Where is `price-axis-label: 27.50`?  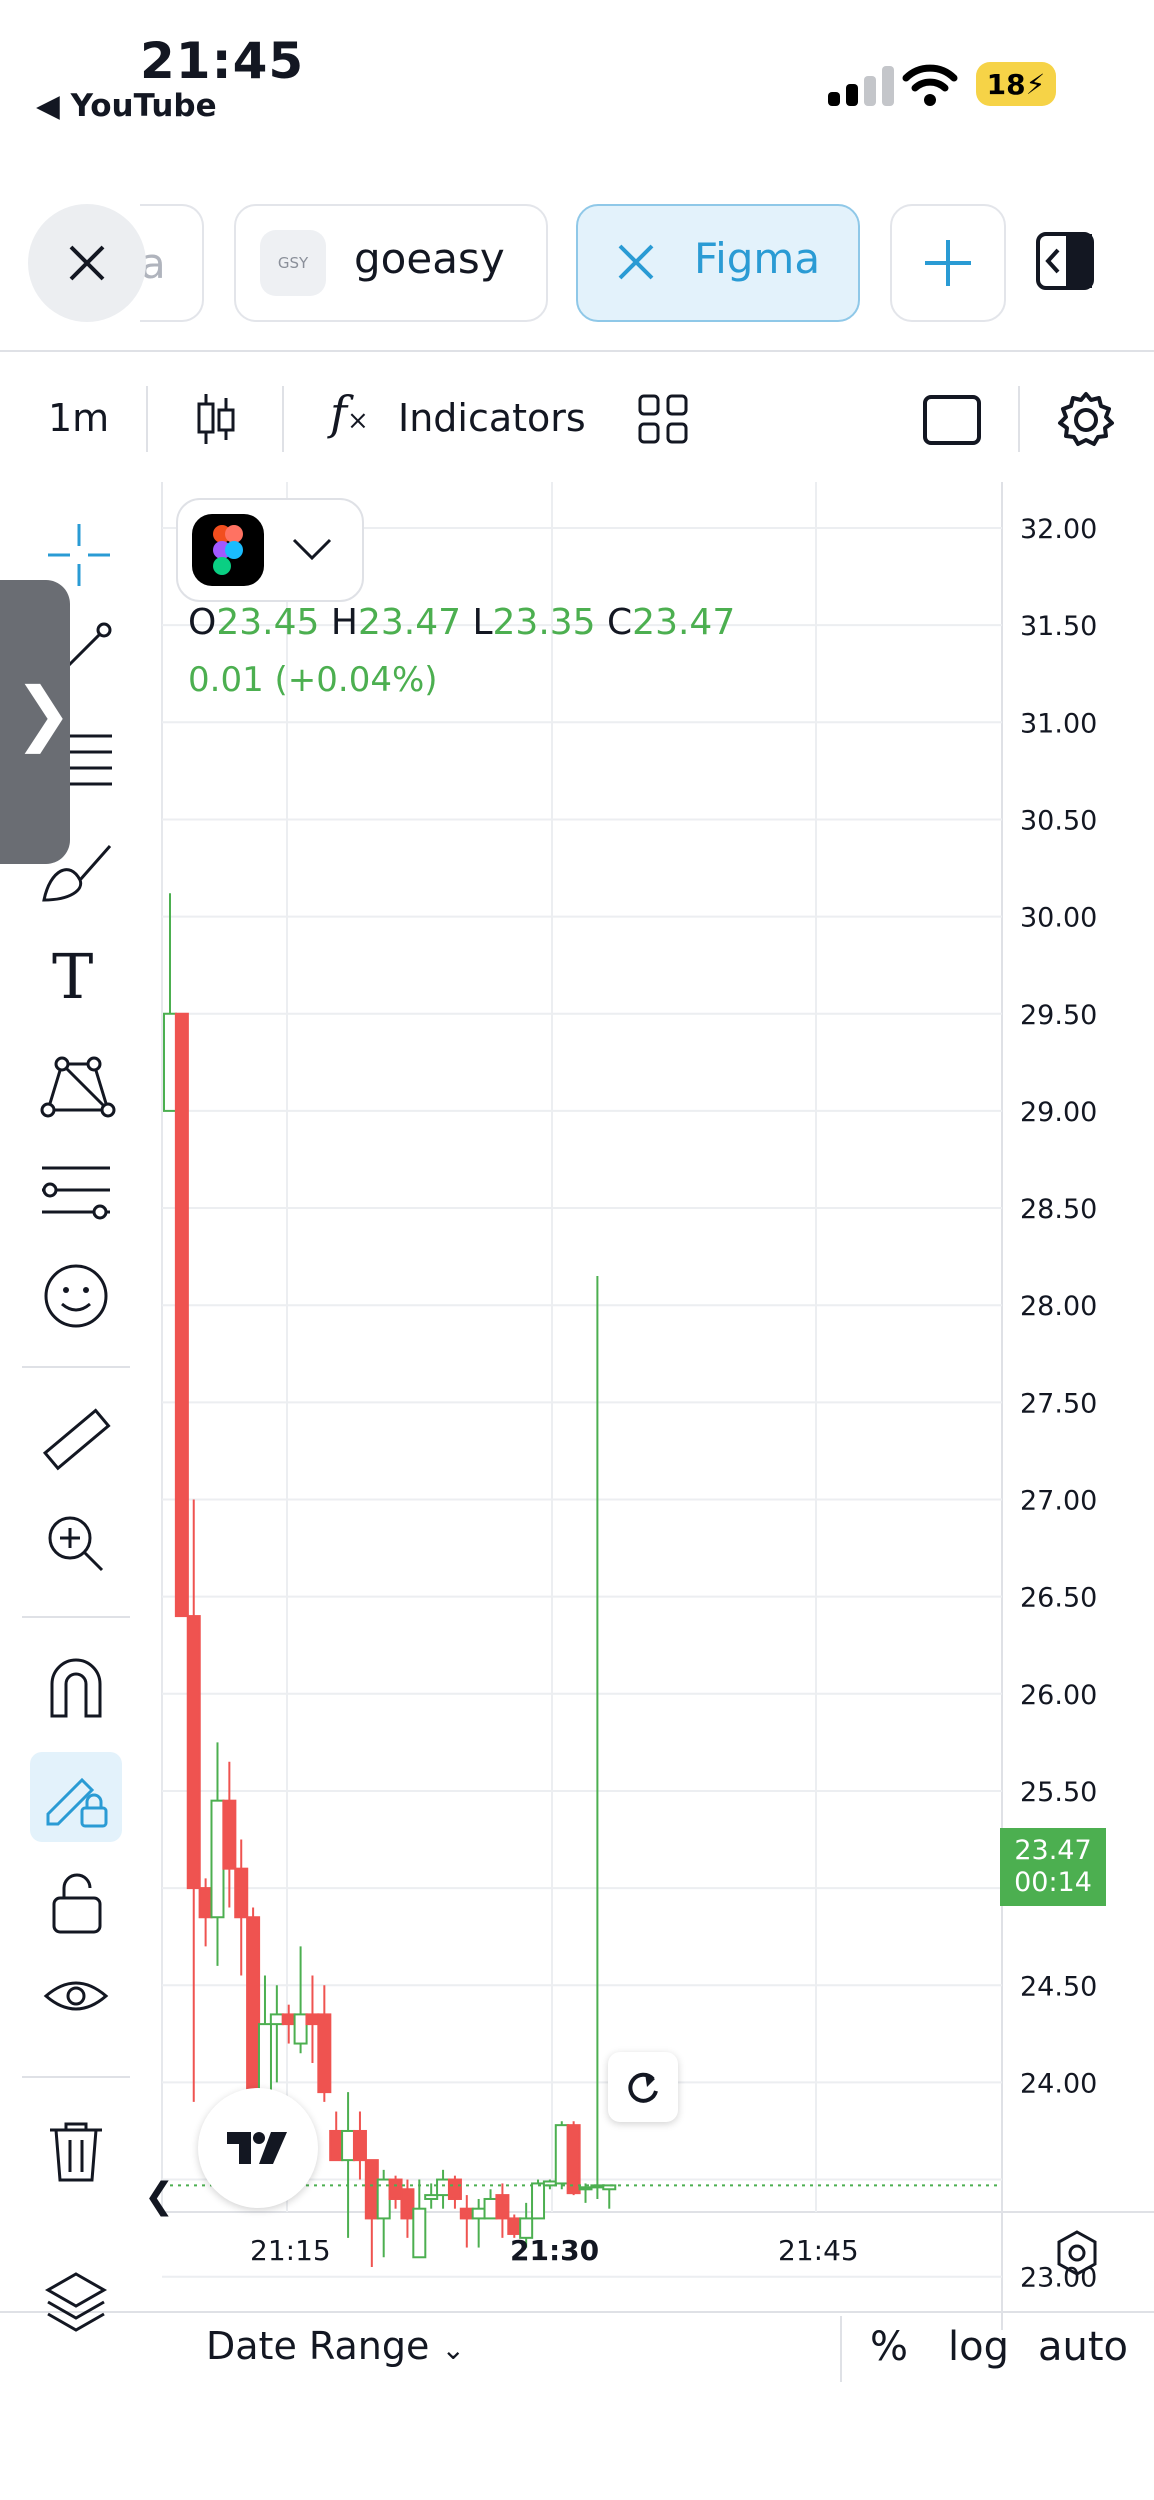 price-axis-label: 27.50 is located at coordinates (1058, 1403).